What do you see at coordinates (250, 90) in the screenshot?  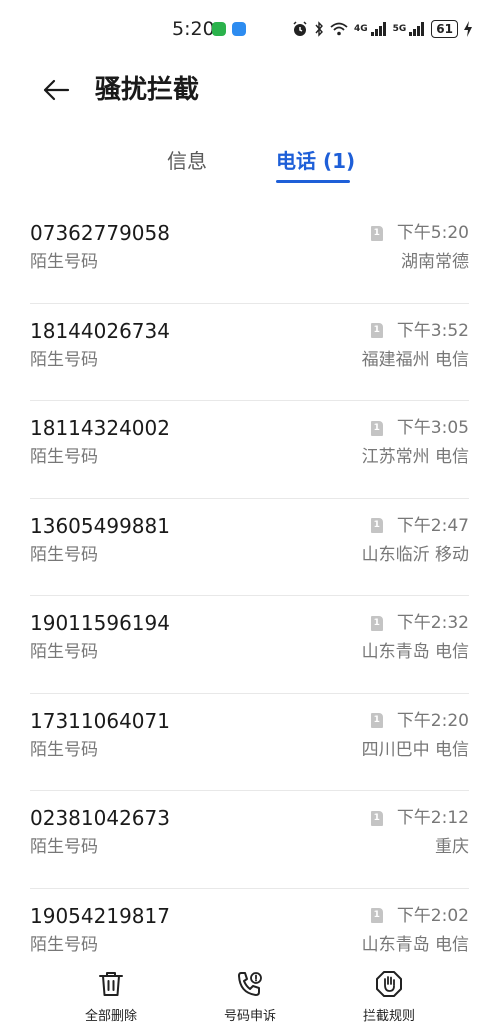 I see `header: 骚扰拦截` at bounding box center [250, 90].